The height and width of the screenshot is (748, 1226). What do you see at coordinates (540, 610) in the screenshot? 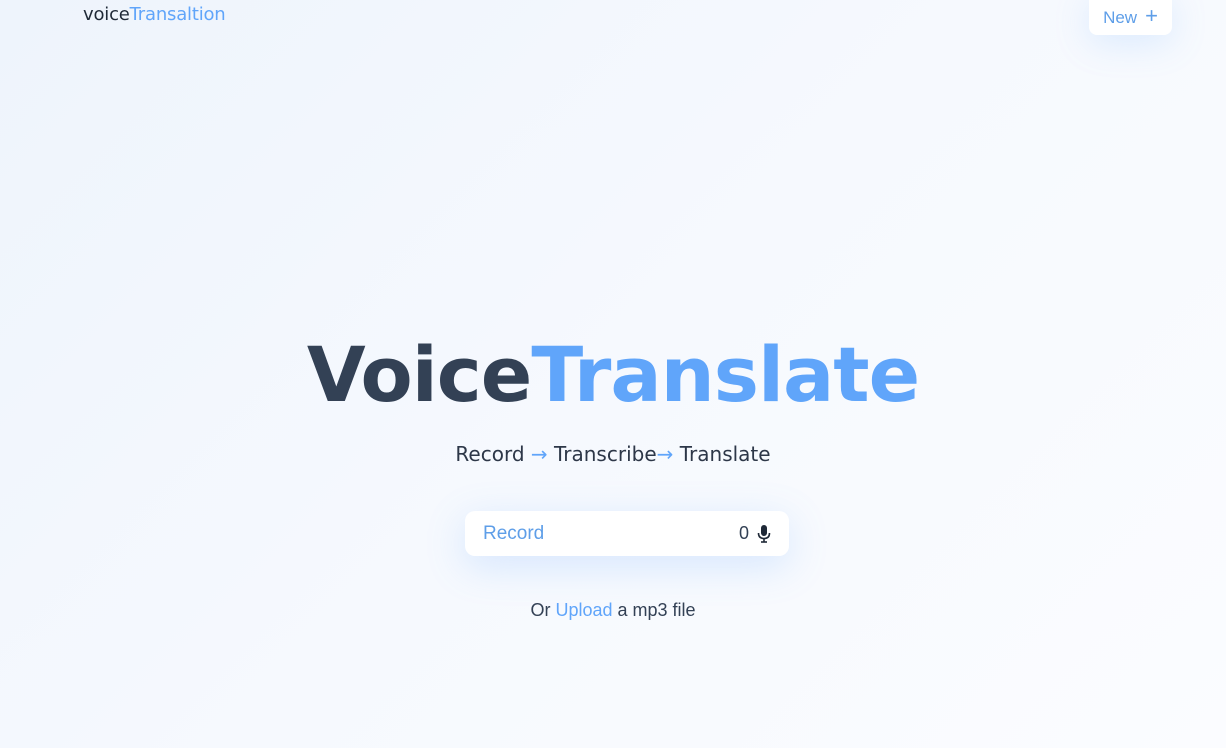
I see `upload-prefix: Or` at bounding box center [540, 610].